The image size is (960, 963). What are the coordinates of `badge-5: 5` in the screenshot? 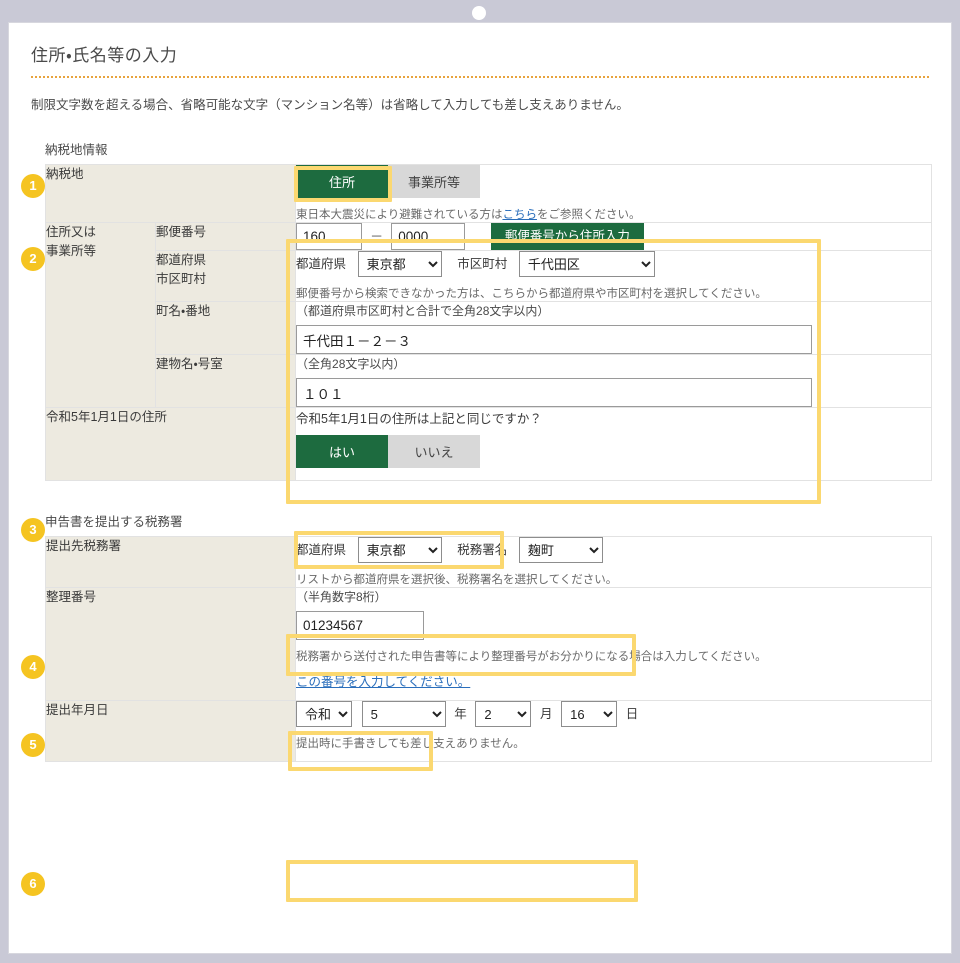 It's located at (33, 745).